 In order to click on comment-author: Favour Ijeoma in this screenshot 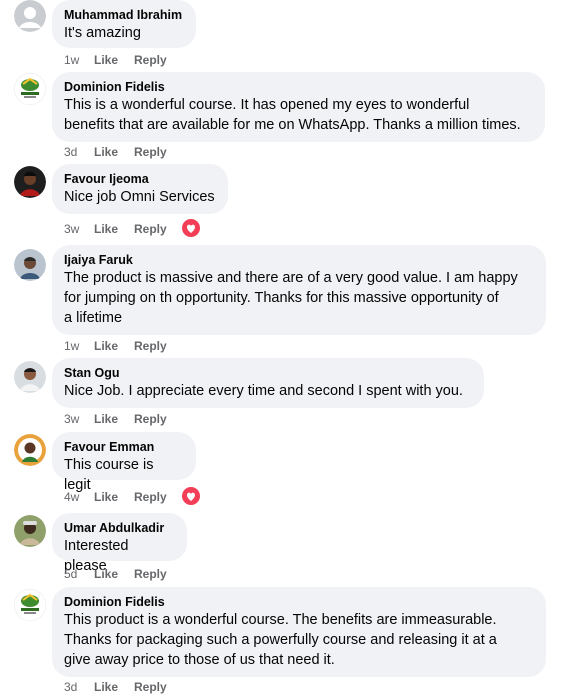, I will do `click(140, 179)`.